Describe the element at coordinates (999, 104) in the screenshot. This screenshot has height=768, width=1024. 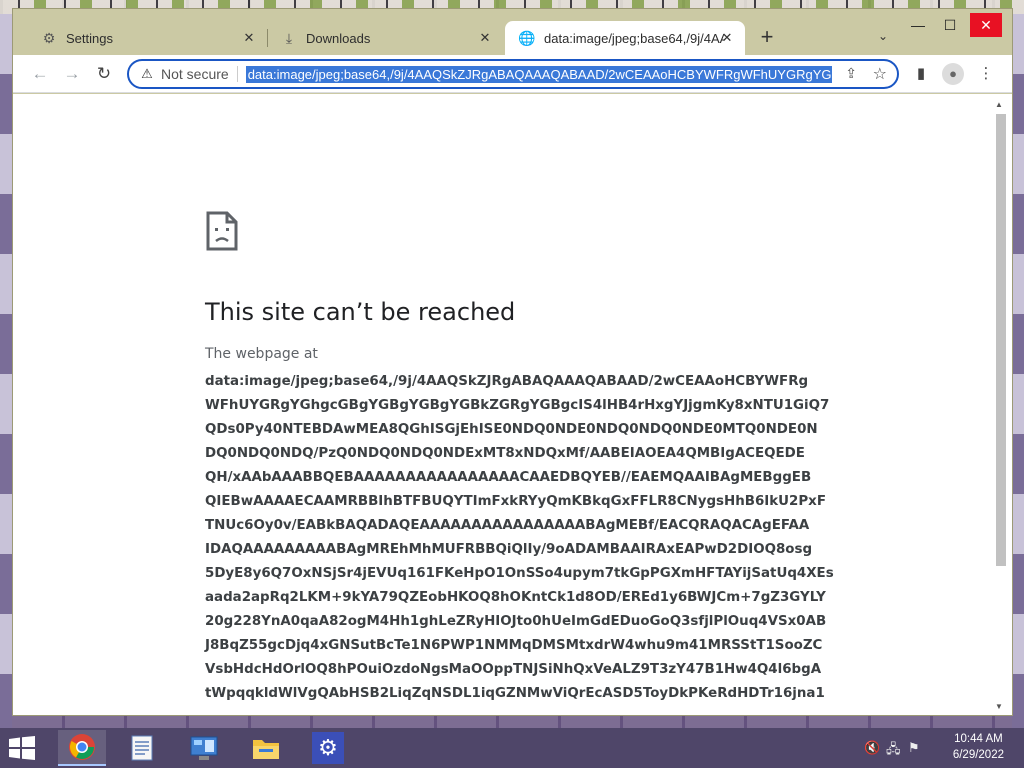
I see `scroll-up-arrow-icon: ▲` at that location.